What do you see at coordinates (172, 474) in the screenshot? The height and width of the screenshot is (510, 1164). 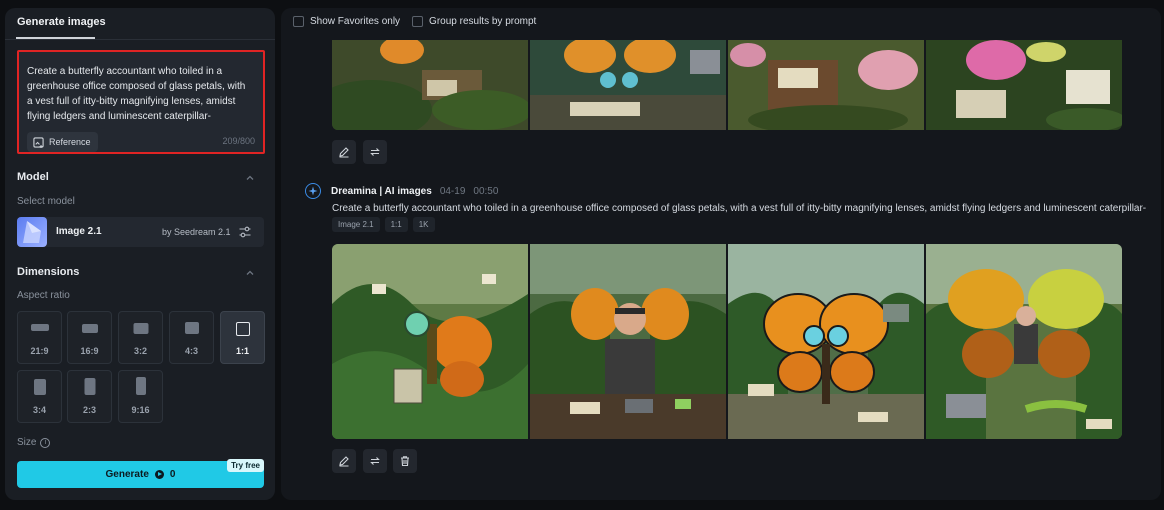 I see `credit-count: 0` at bounding box center [172, 474].